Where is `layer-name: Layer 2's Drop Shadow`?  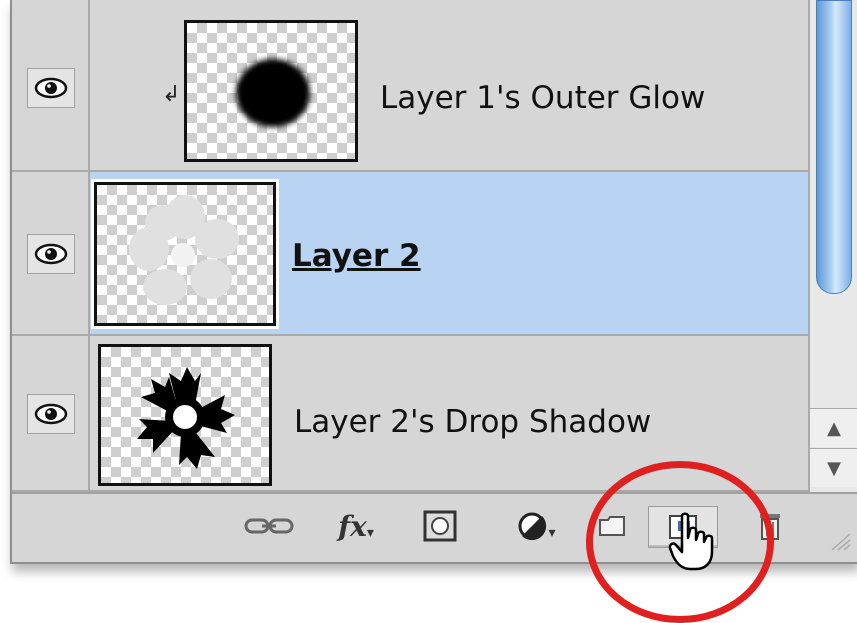 layer-name: Layer 2's Drop Shadow is located at coordinates (472, 422).